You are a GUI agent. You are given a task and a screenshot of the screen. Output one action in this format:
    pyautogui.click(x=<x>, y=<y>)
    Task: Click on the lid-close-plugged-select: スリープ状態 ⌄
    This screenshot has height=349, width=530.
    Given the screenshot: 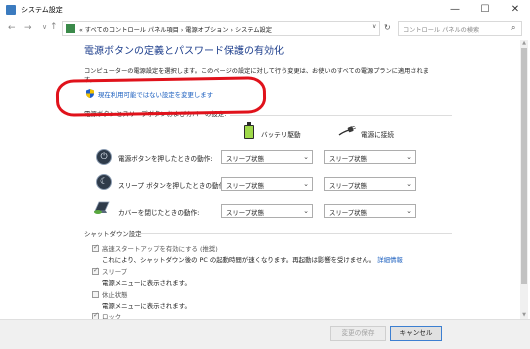 What is the action you would take?
    pyautogui.click(x=370, y=211)
    